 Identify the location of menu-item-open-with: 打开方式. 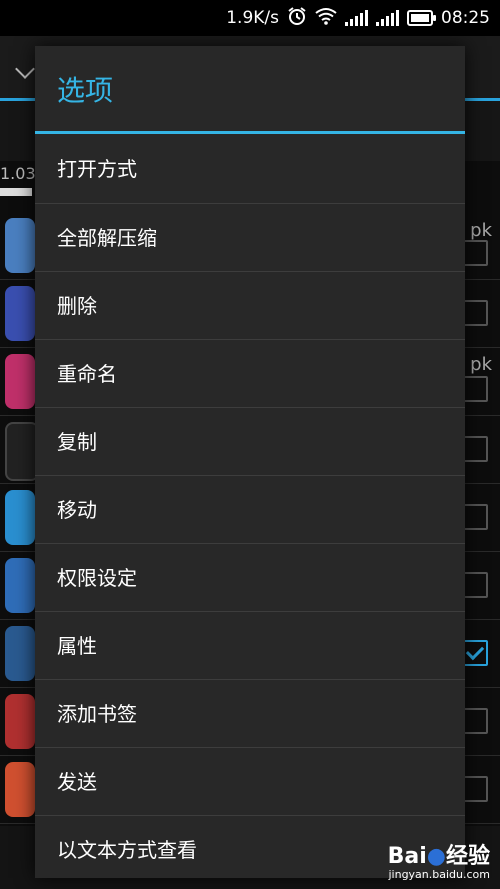
(250, 169).